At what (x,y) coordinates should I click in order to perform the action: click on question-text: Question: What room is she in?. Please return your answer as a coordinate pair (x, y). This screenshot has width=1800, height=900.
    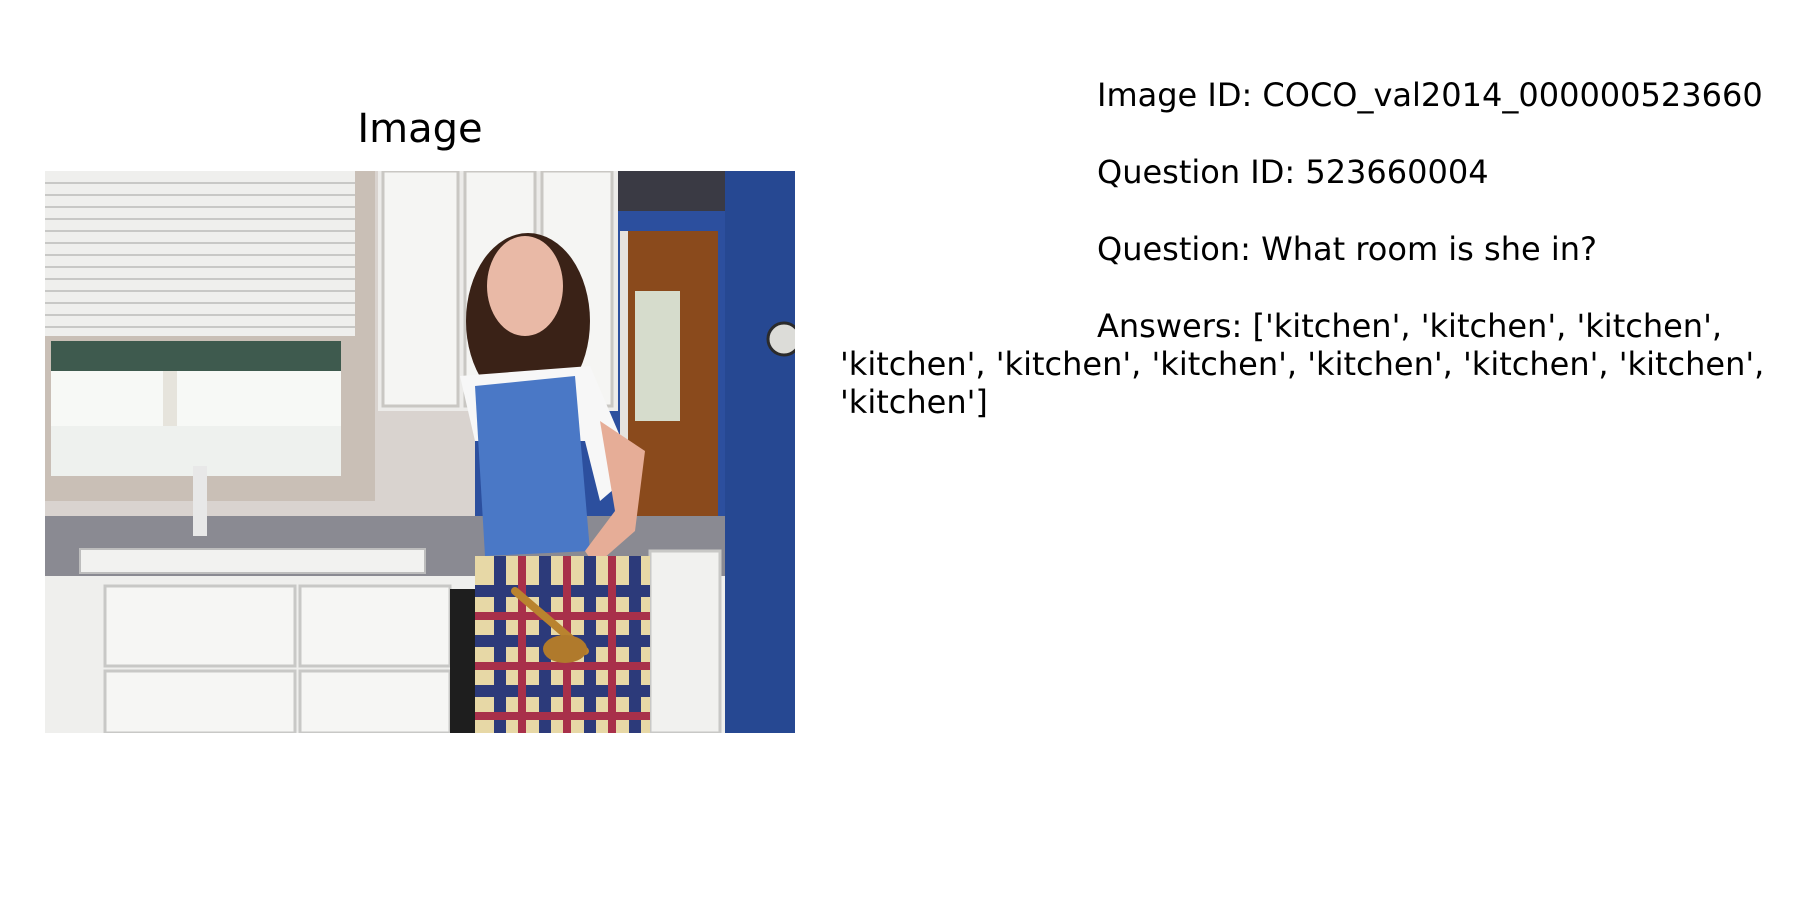
    Looking at the image, I should click on (1347, 249).